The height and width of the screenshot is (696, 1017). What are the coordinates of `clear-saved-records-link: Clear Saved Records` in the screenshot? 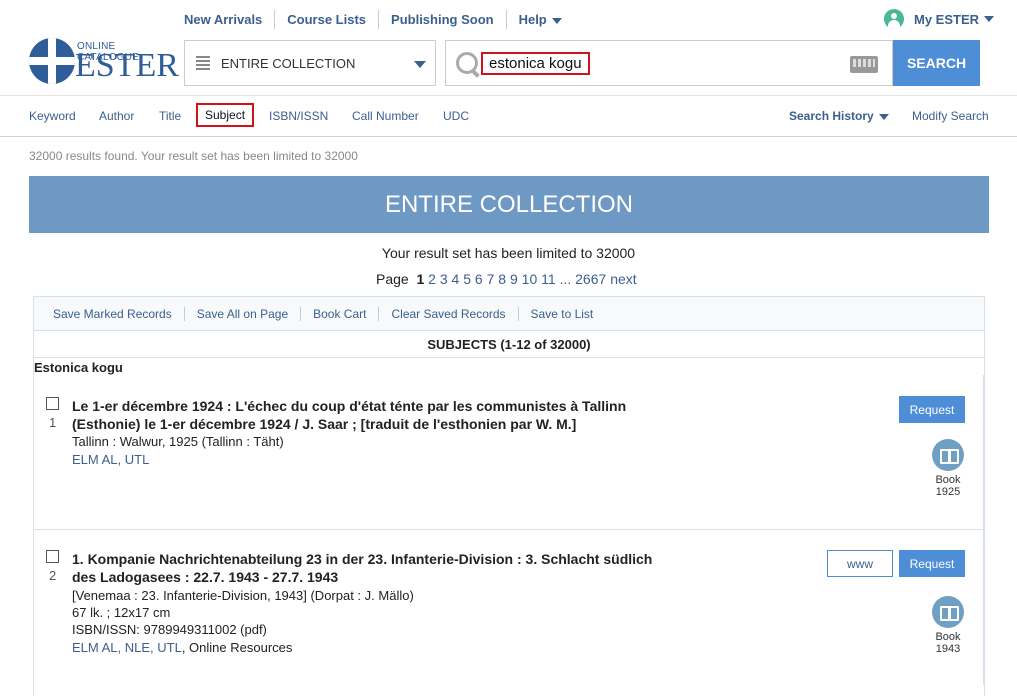 It's located at (449, 313).